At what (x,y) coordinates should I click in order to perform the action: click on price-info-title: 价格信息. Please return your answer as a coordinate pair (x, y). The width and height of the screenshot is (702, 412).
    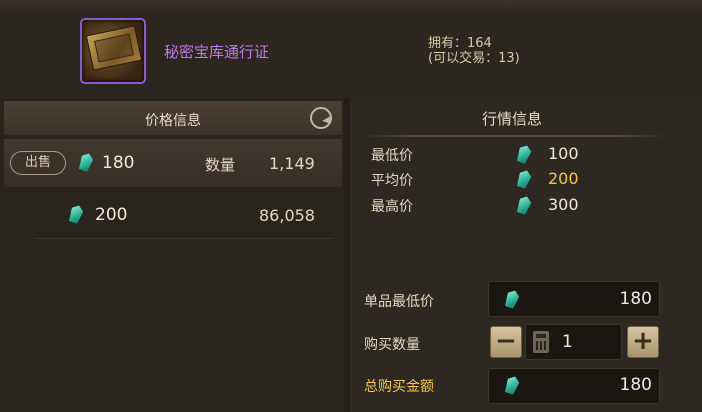
    Looking at the image, I should click on (173, 121).